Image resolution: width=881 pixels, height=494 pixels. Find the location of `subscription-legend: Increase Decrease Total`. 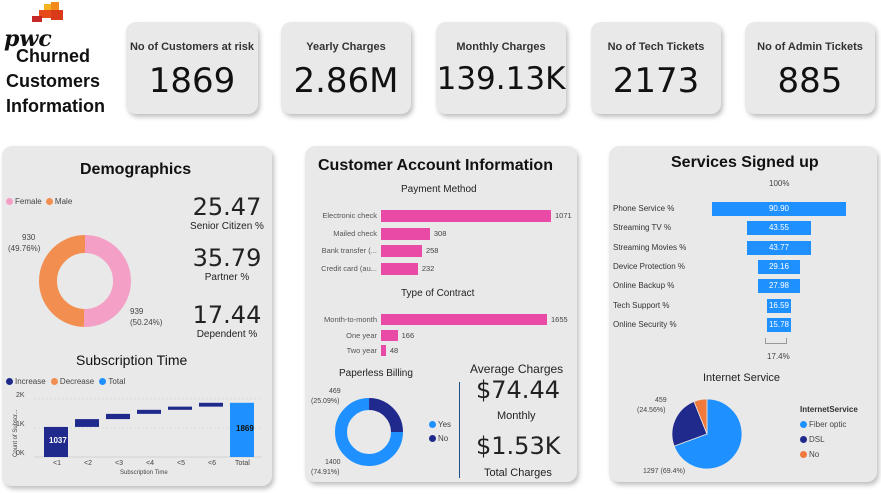

subscription-legend: Increase Decrease Total is located at coordinates (65, 381).